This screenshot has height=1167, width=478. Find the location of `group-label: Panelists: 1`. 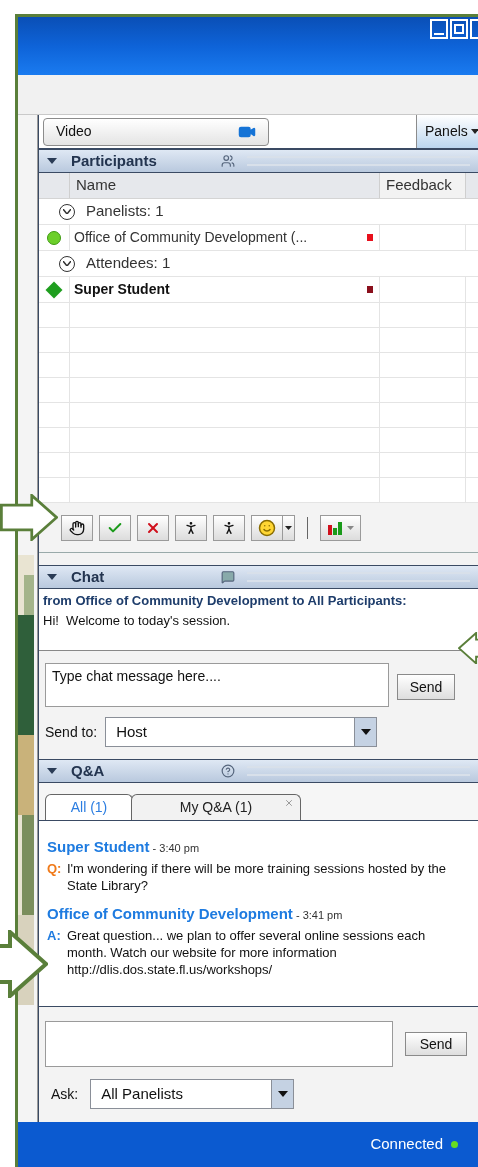

group-label: Panelists: 1 is located at coordinates (125, 211).